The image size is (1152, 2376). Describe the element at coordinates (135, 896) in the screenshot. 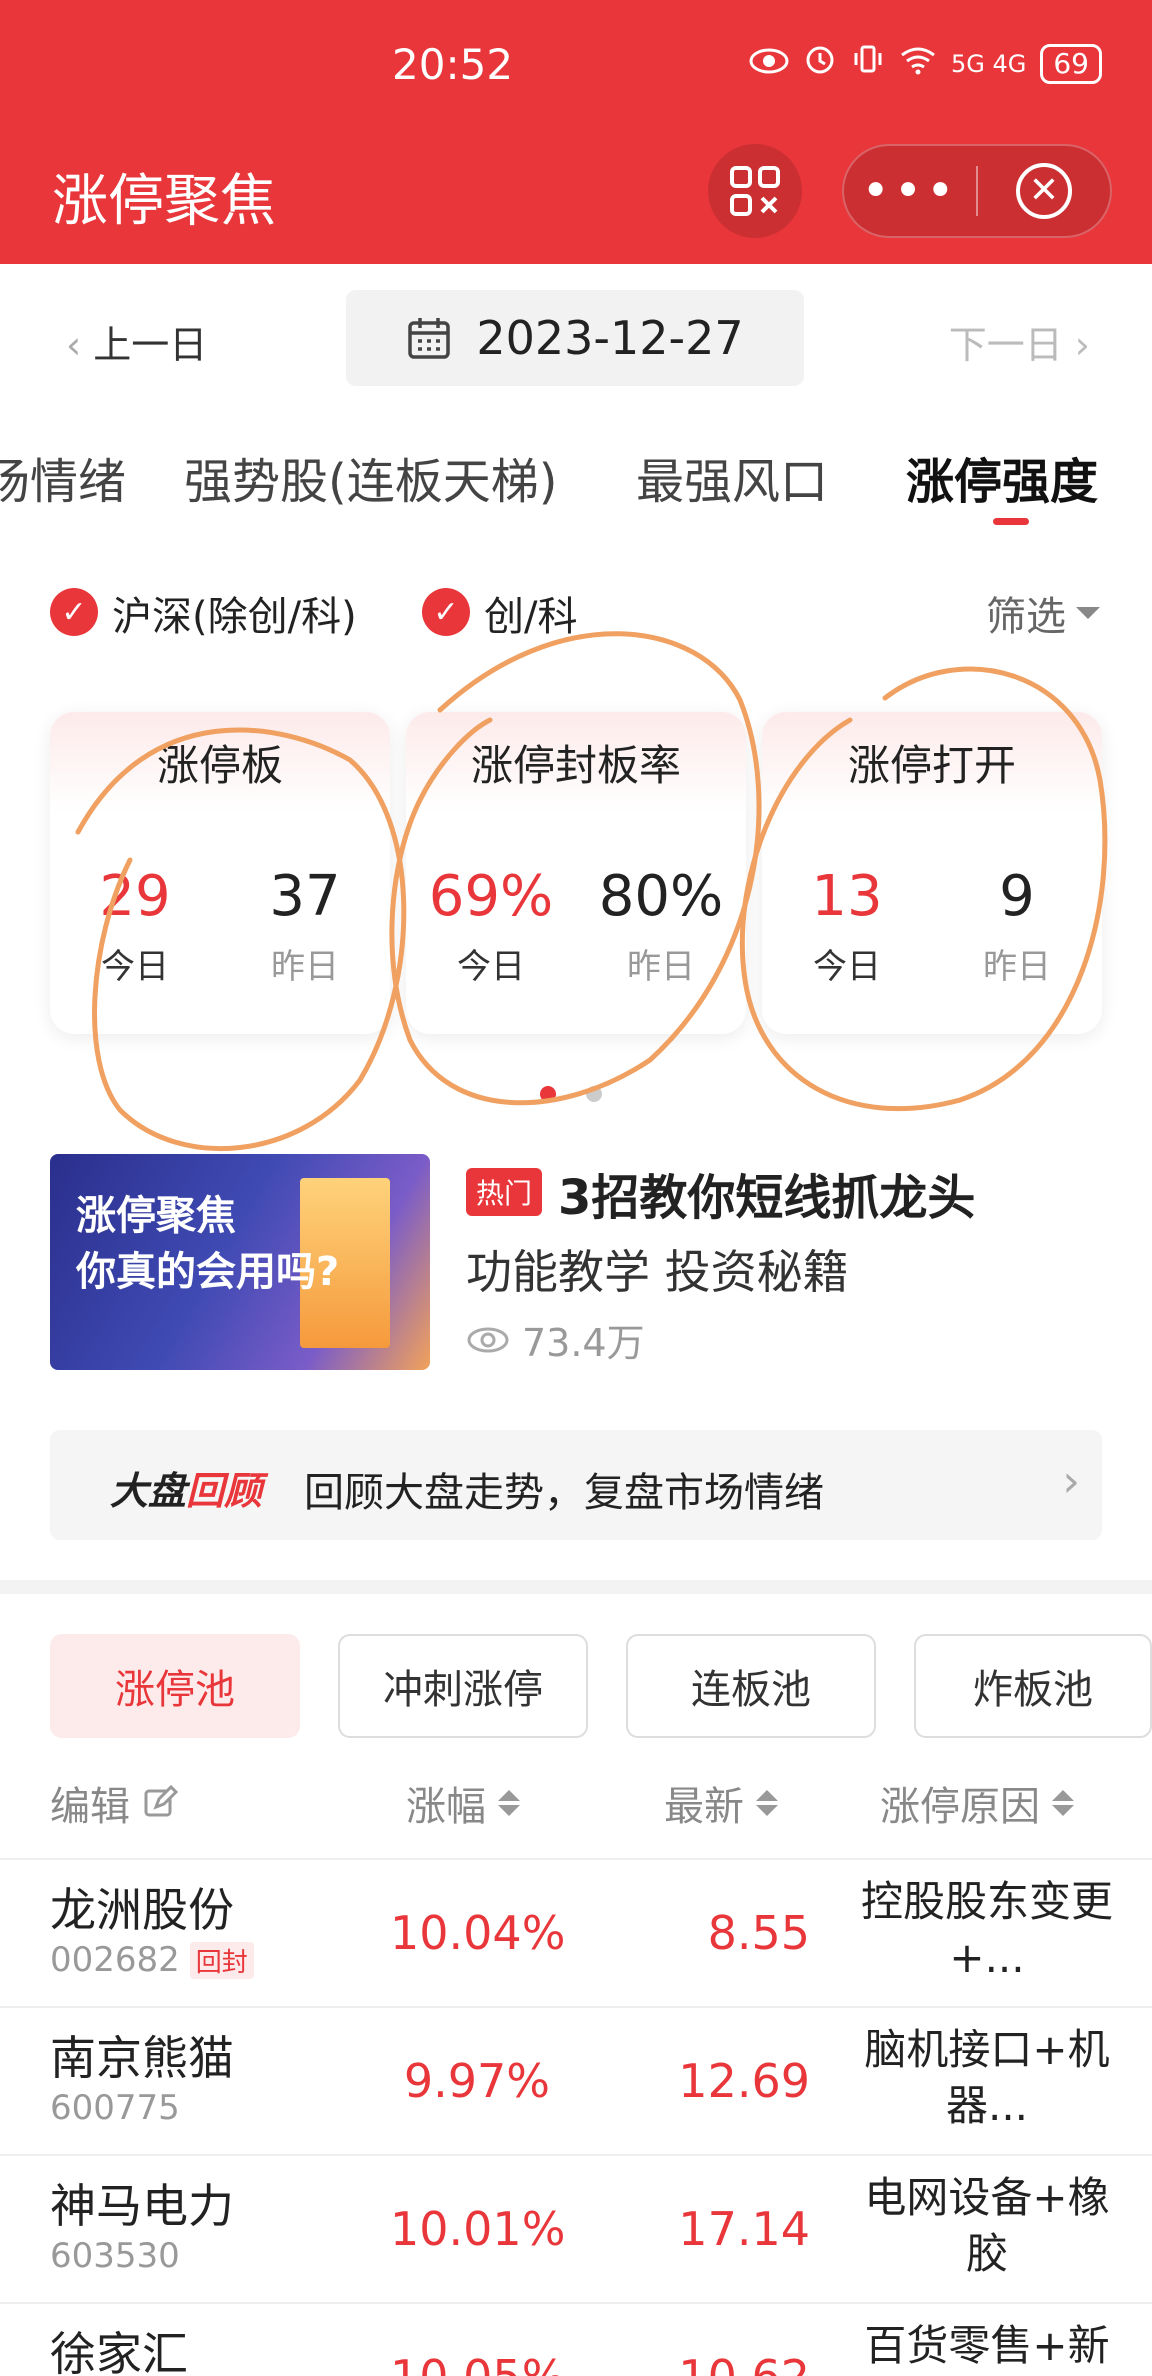

I see `today-value: 29` at that location.